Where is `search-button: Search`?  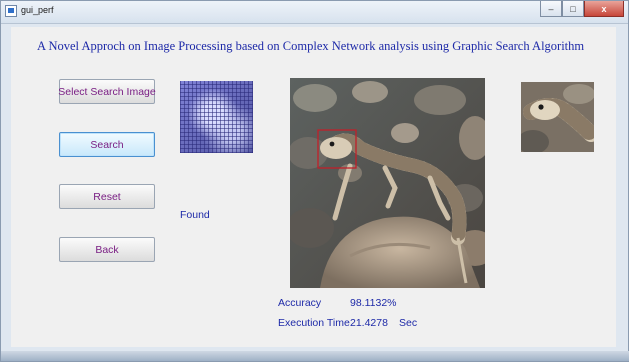 search-button: Search is located at coordinates (107, 144).